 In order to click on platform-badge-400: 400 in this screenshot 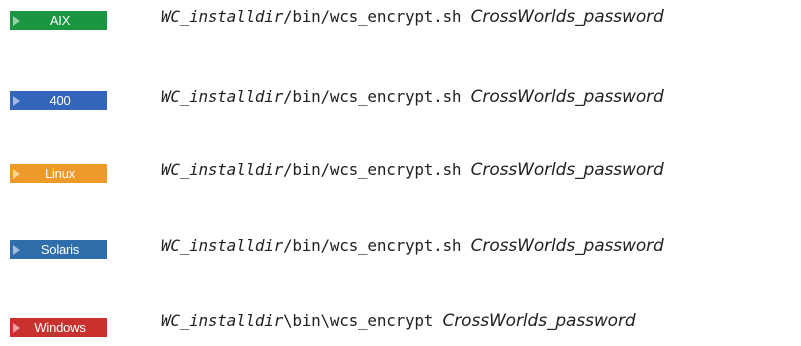, I will do `click(58, 100)`.